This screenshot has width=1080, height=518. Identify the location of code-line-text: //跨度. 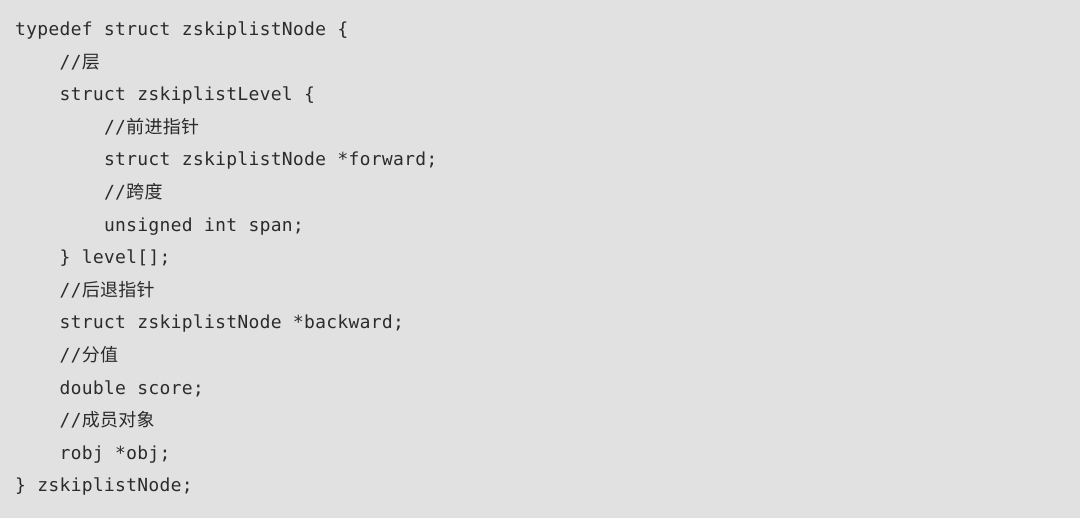
(133, 192).